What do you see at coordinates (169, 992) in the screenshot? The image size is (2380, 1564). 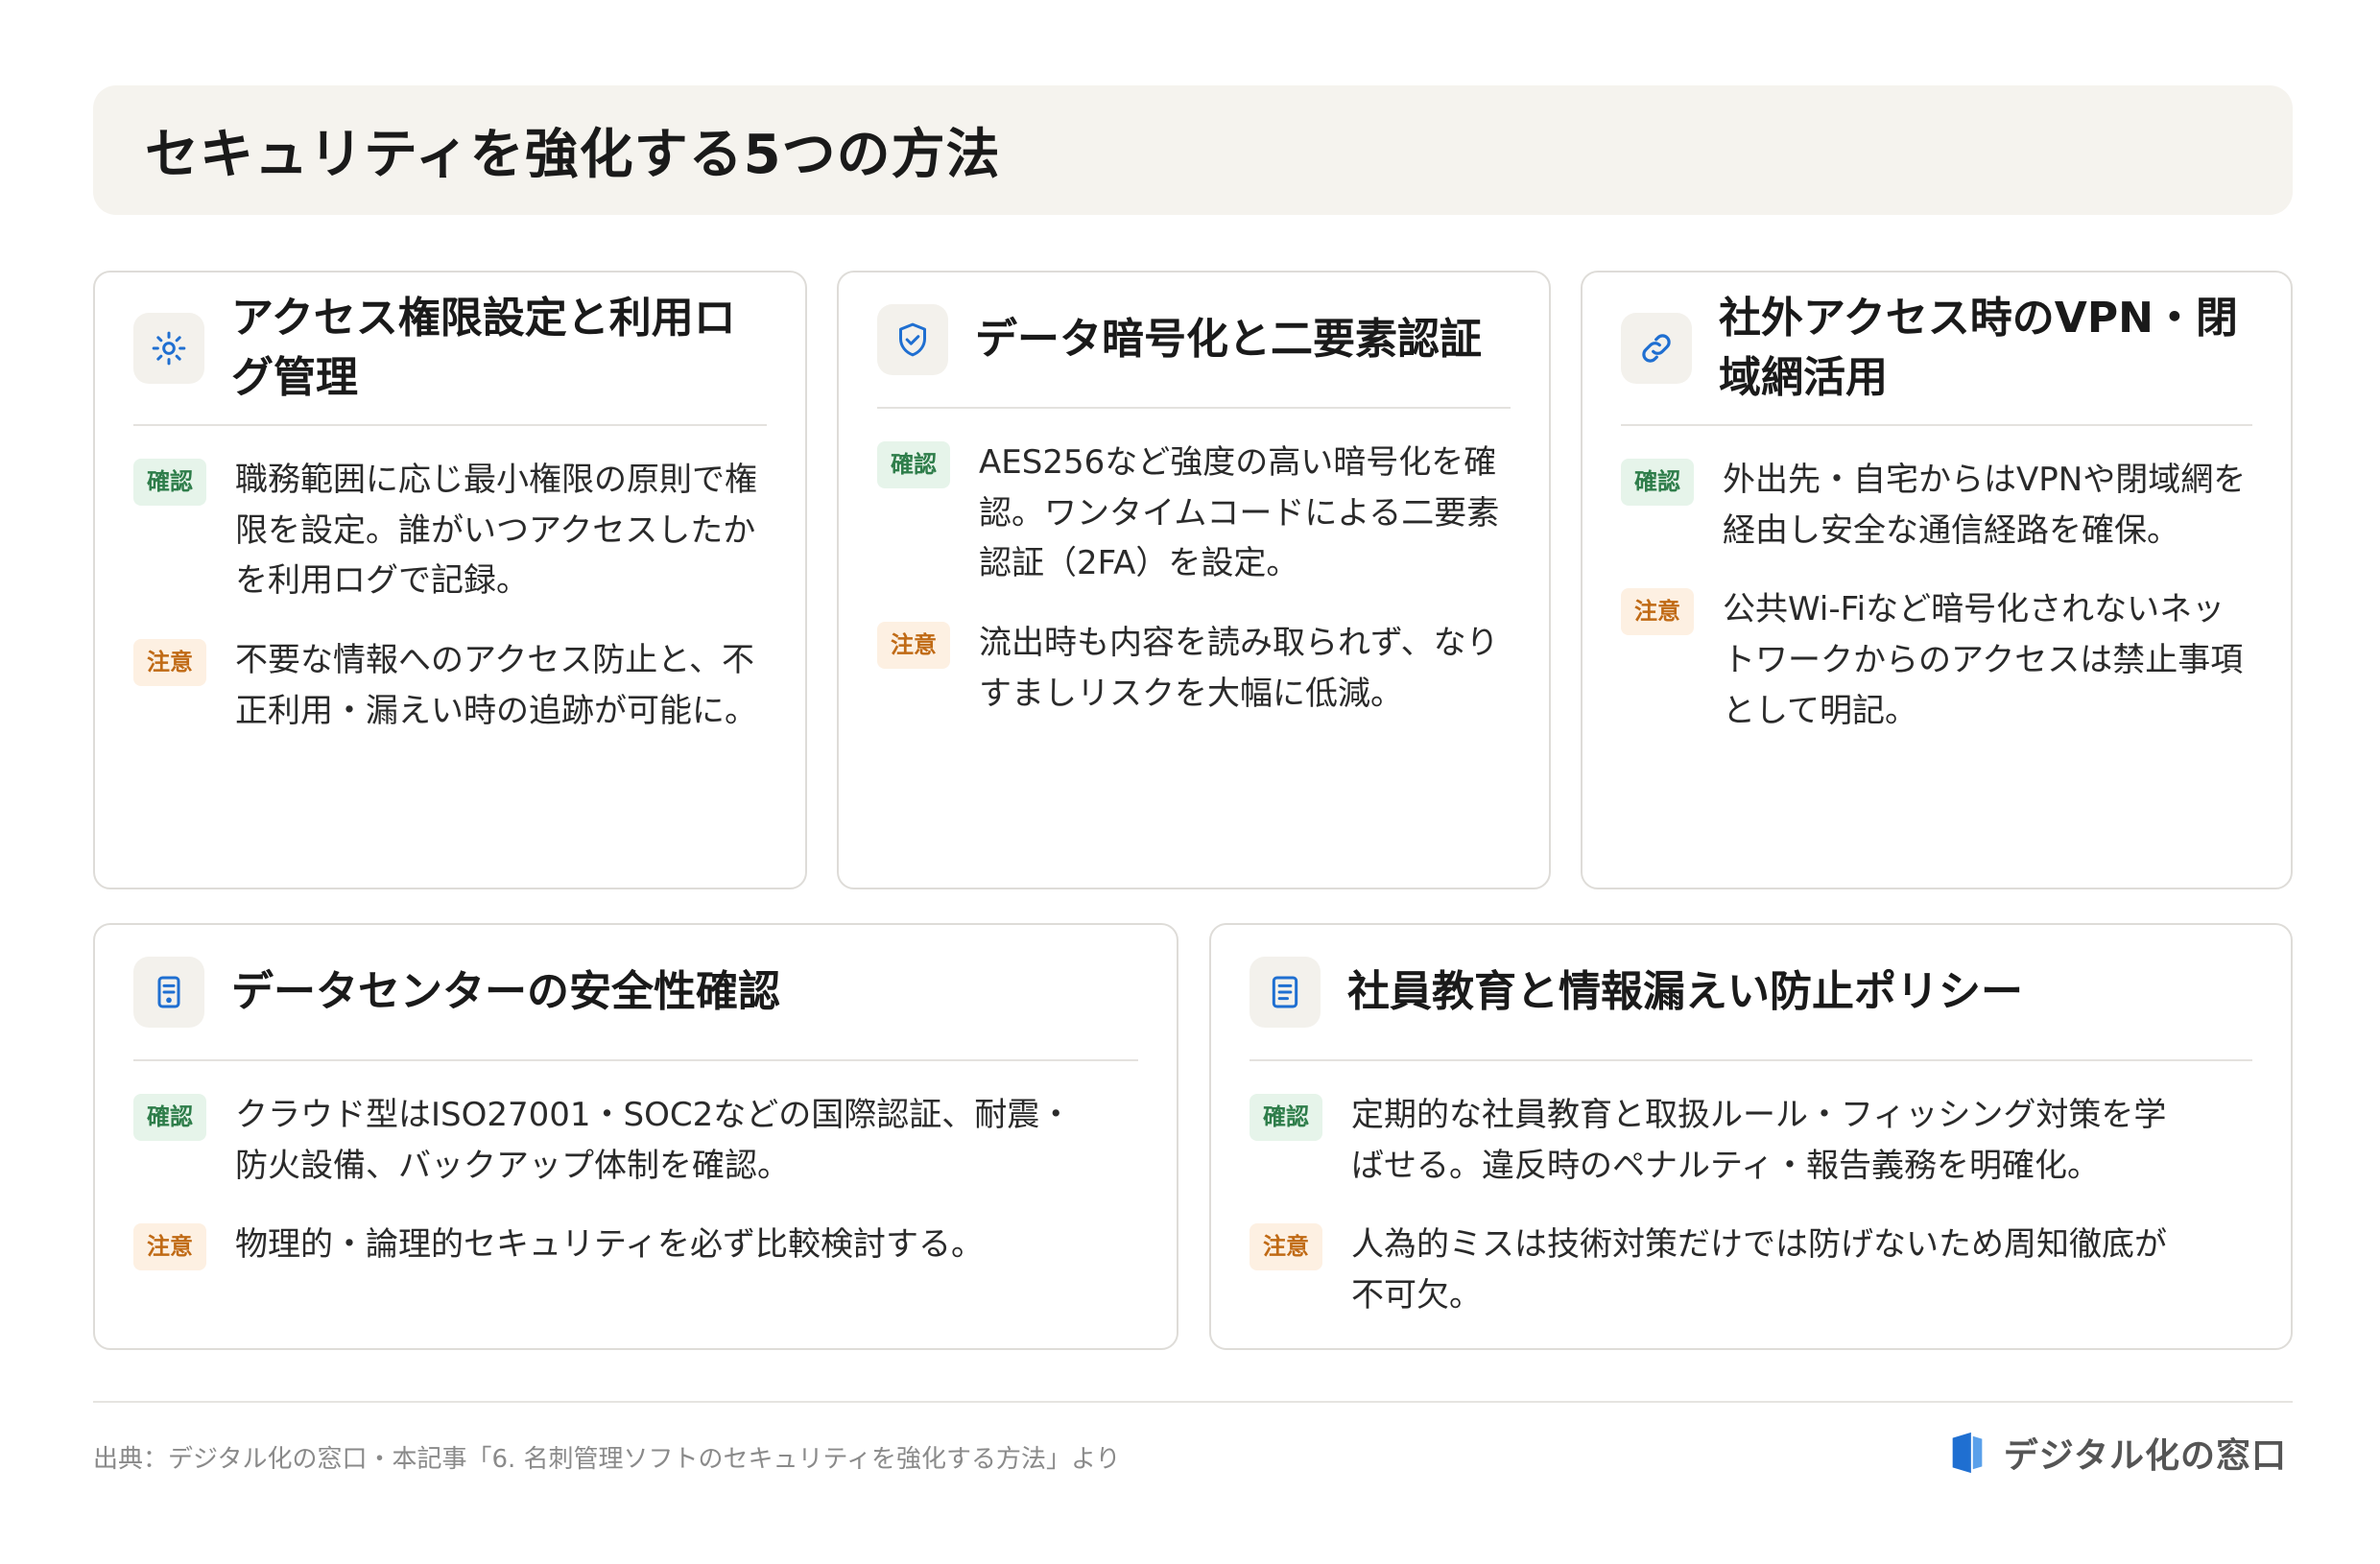 I see `server-icon` at bounding box center [169, 992].